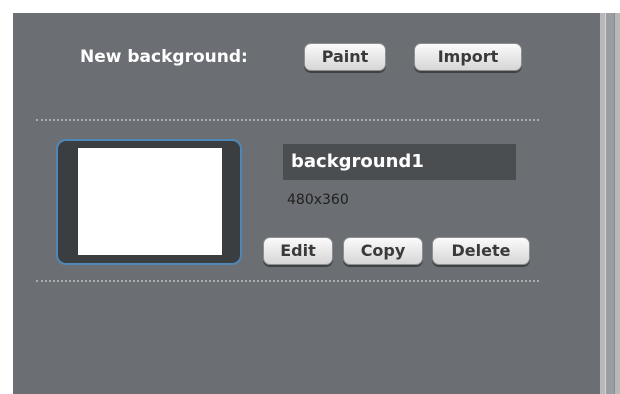  Describe the element at coordinates (164, 57) in the screenshot. I see `new-background-label: New background:` at that location.